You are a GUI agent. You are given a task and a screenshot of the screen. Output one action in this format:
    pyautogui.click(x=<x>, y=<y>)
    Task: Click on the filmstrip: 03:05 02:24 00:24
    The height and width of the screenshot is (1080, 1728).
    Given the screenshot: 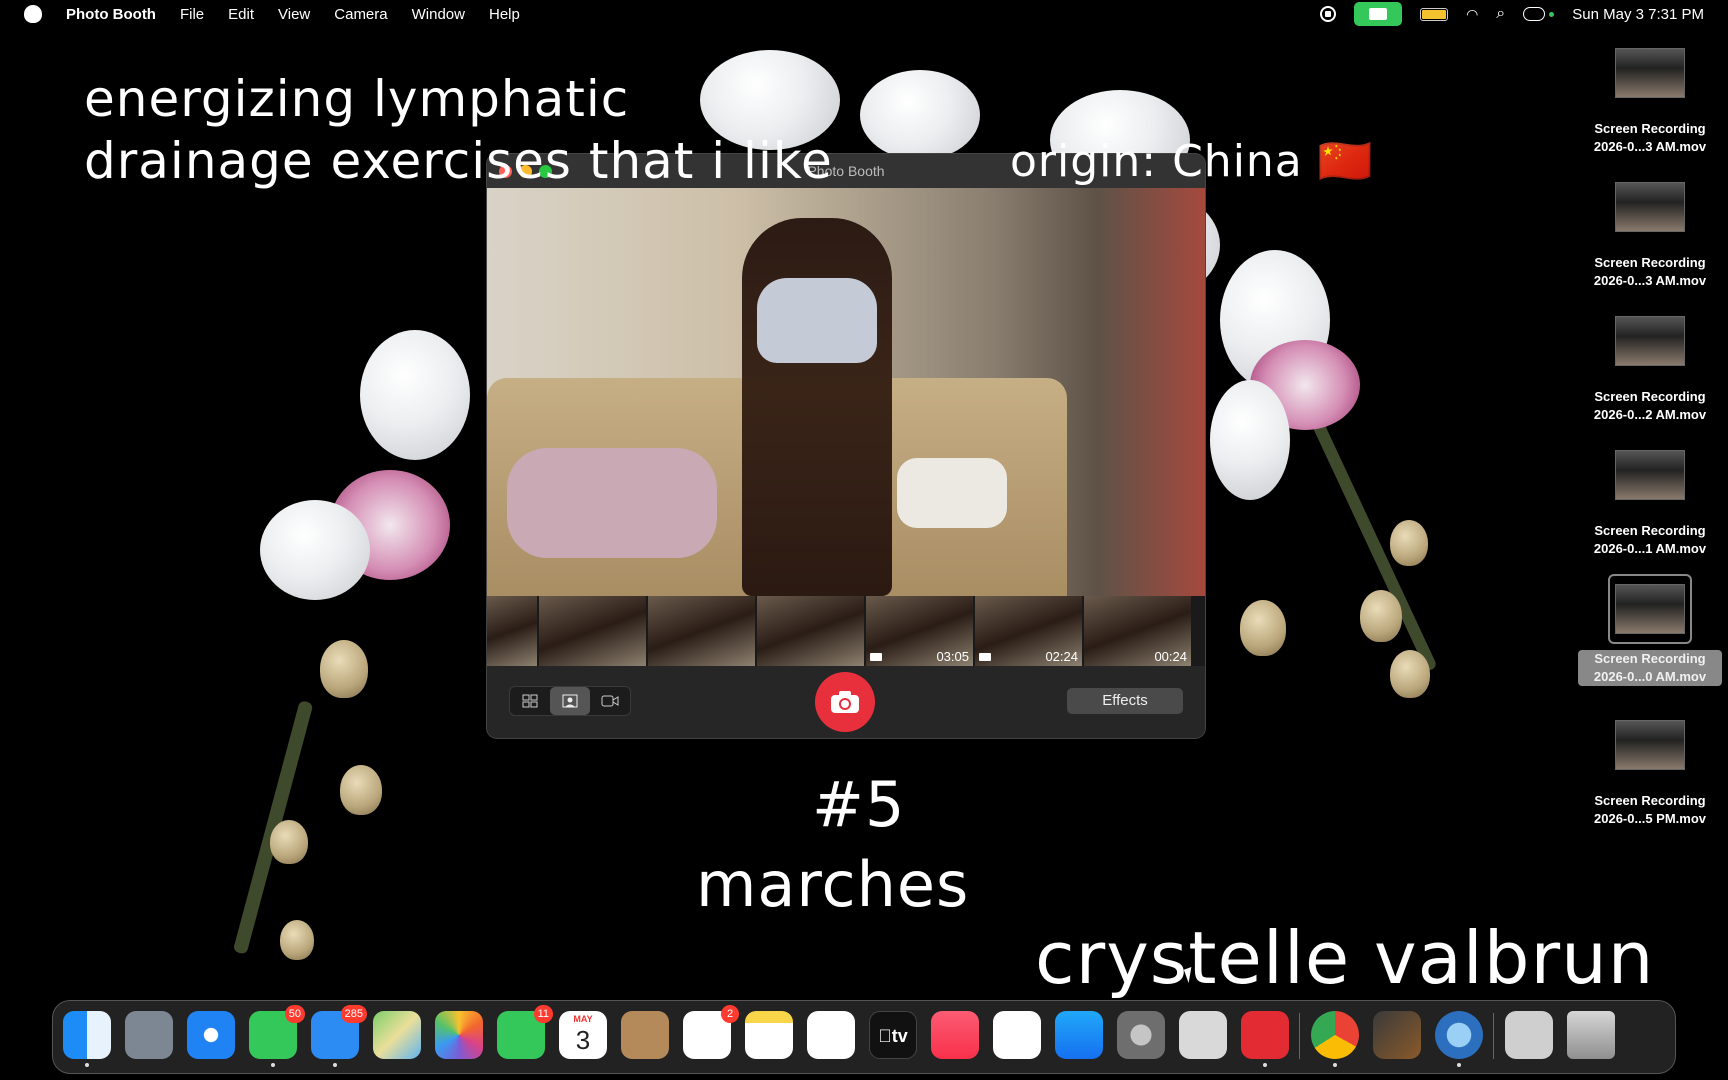 What is the action you would take?
    pyautogui.click(x=846, y=631)
    